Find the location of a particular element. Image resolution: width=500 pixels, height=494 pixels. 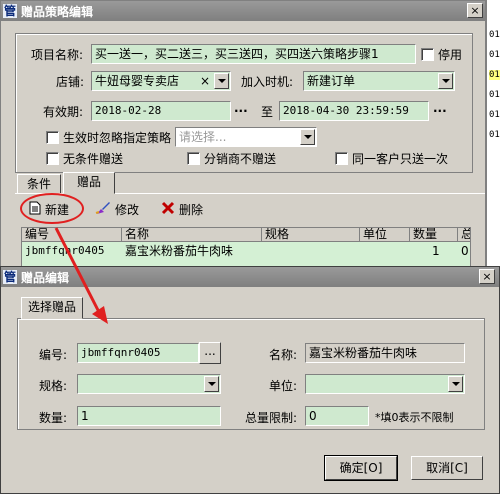

total-limit-hint: *填0表示不限制 is located at coordinates (414, 417).